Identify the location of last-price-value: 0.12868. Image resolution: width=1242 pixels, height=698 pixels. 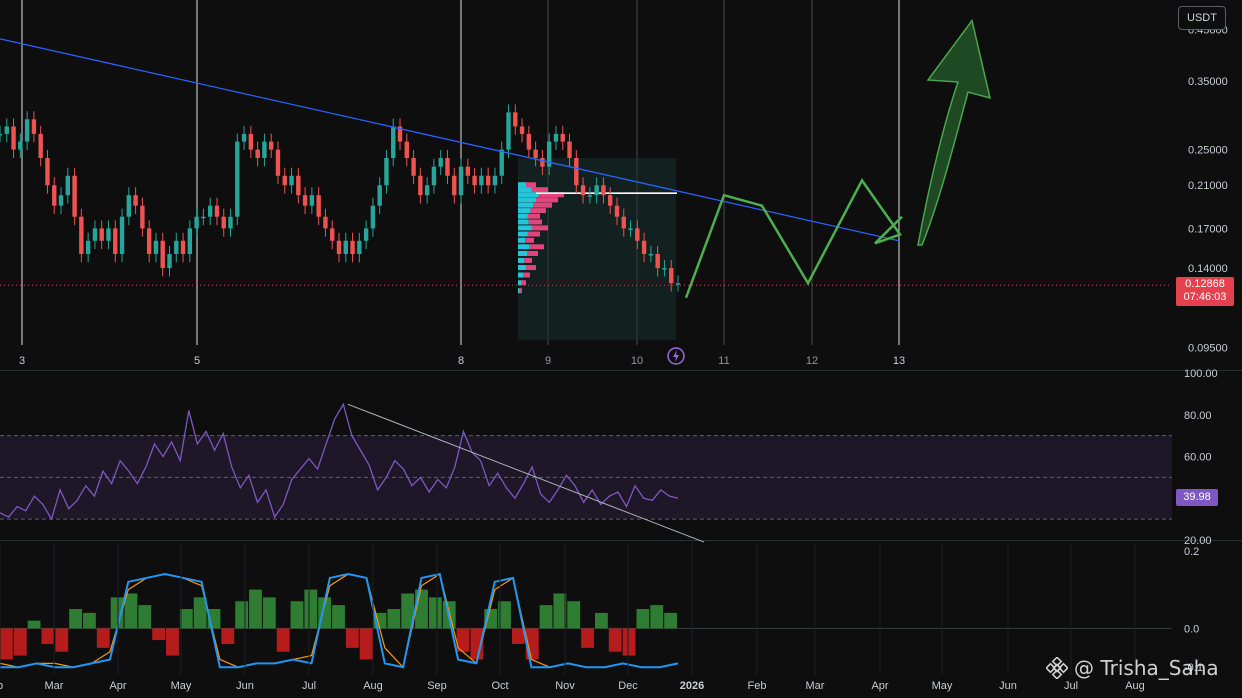
(1205, 284).